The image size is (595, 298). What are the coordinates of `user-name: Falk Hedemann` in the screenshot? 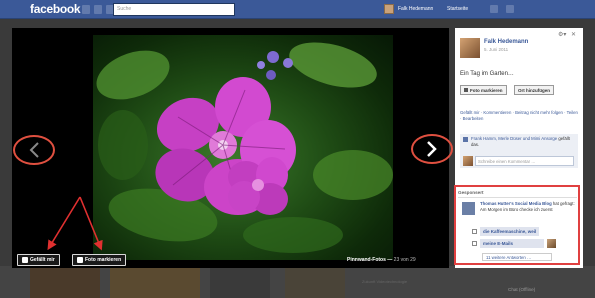 It's located at (416, 9).